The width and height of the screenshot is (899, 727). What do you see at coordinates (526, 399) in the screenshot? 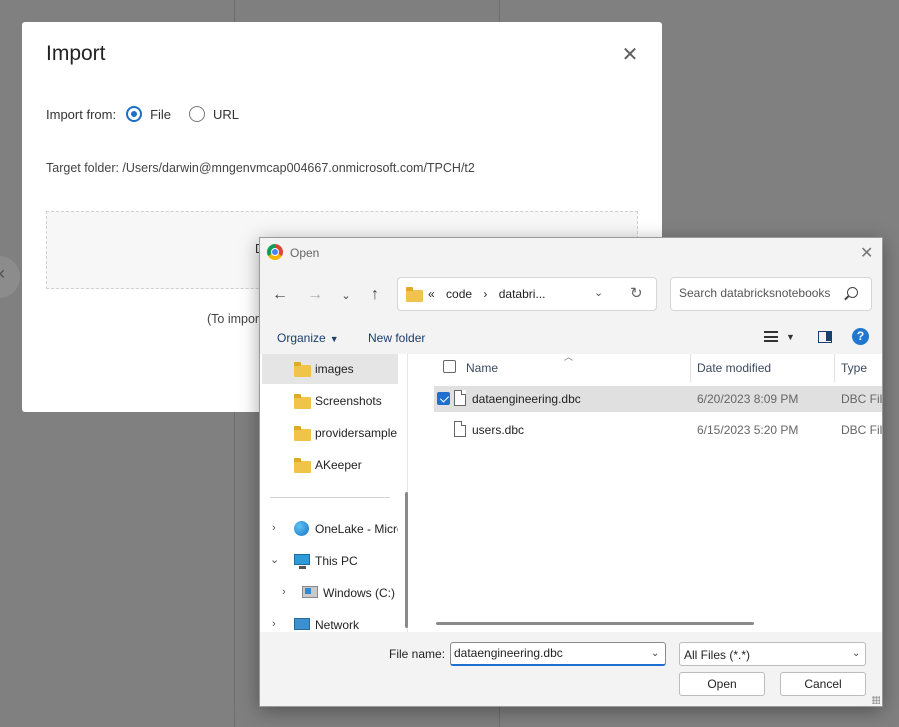
I see `file-name: dataengineering.dbc` at bounding box center [526, 399].